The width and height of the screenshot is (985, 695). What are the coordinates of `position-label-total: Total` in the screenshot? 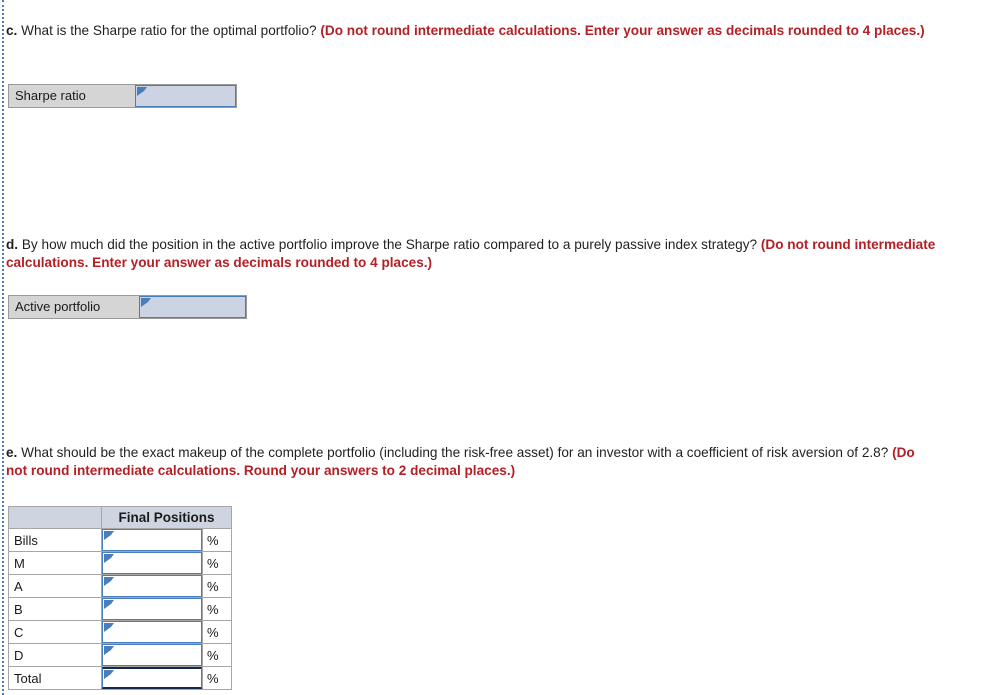 It's located at (55, 678).